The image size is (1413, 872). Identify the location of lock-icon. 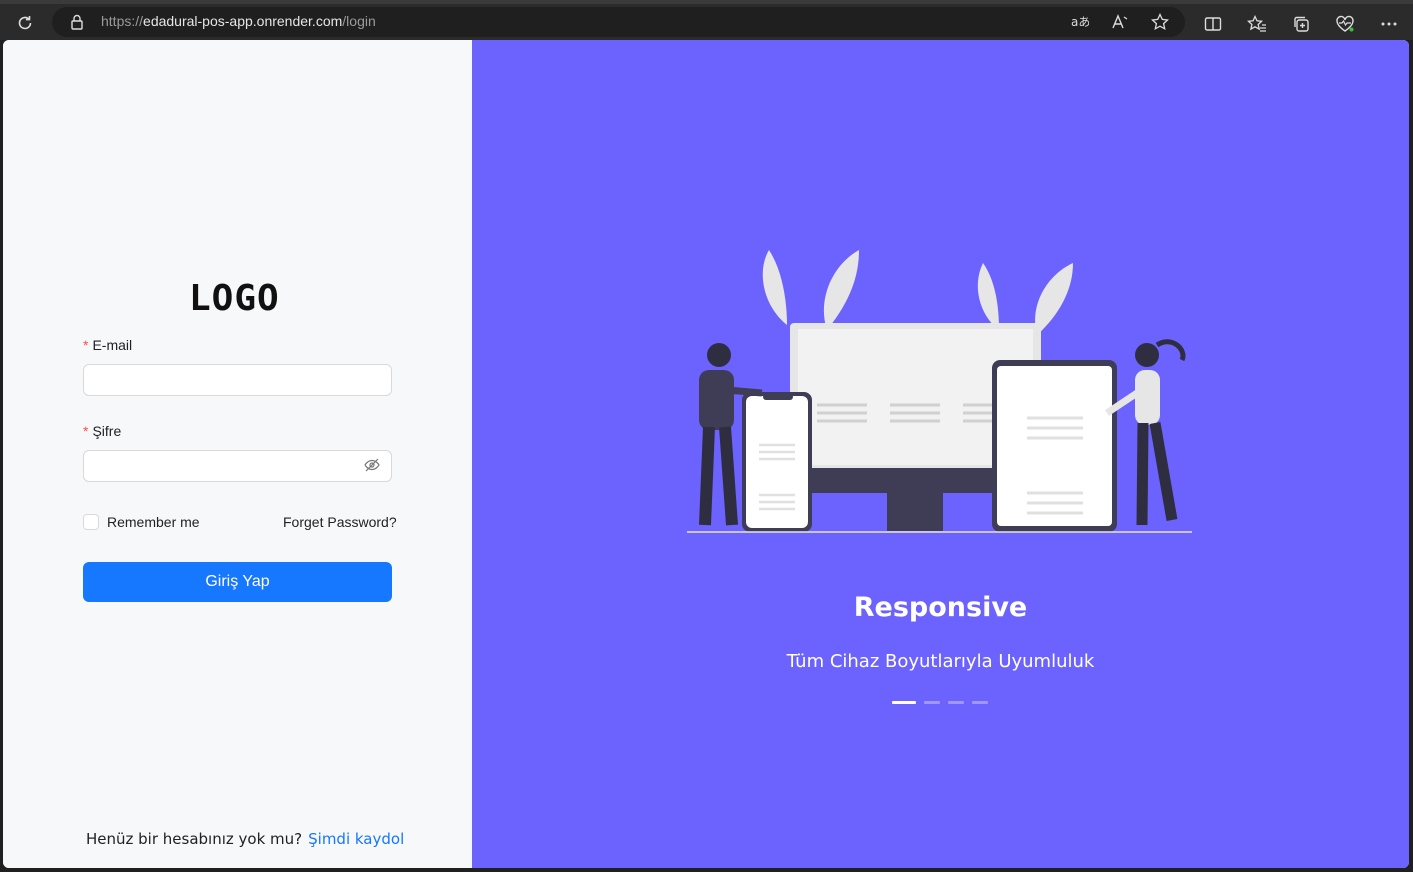
(77, 24).